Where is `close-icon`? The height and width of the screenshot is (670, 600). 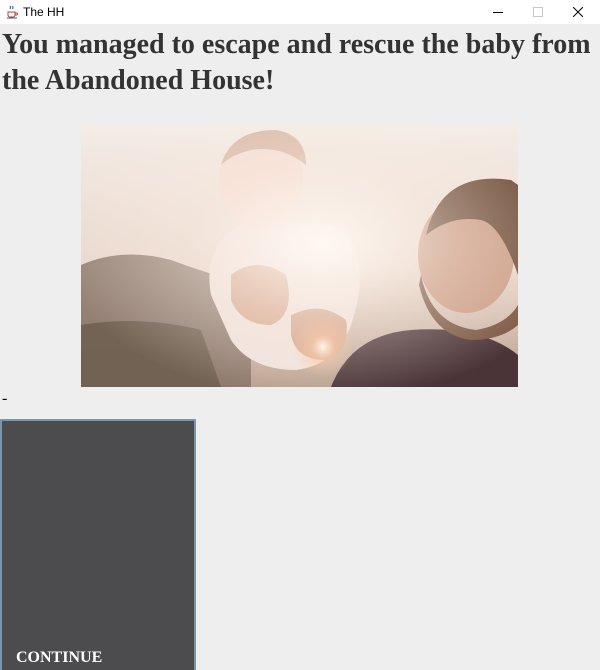
close-icon is located at coordinates (578, 12).